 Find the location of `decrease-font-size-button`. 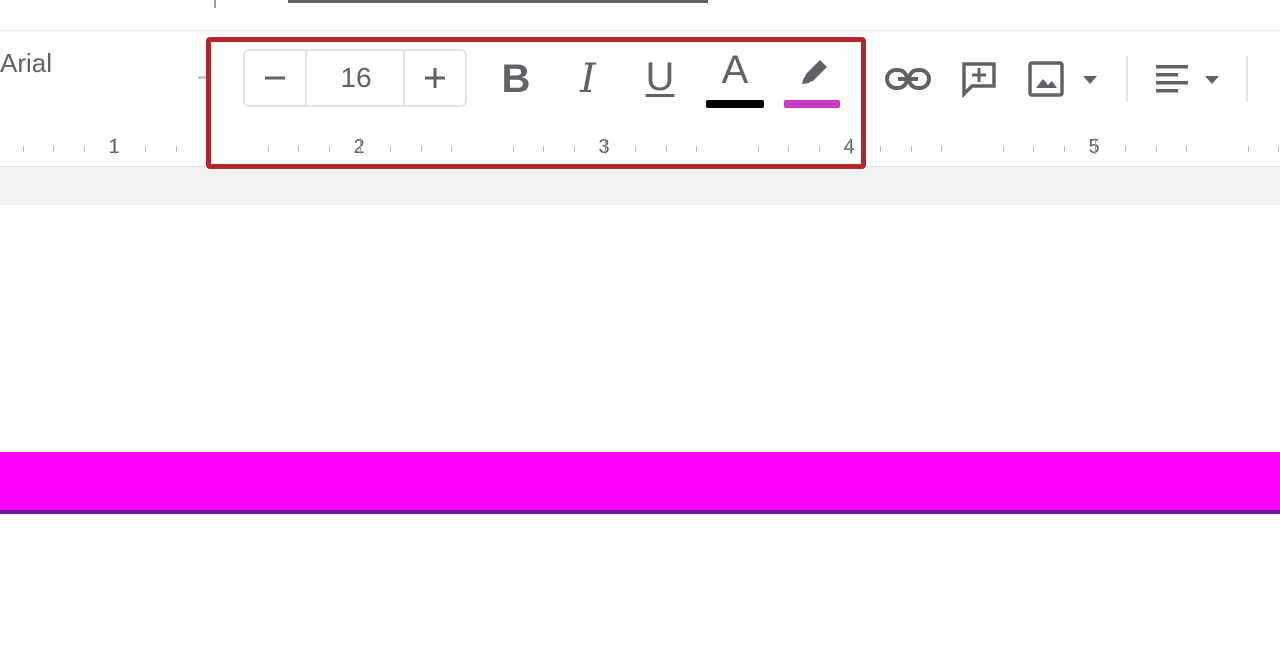

decrease-font-size-button is located at coordinates (276, 78).